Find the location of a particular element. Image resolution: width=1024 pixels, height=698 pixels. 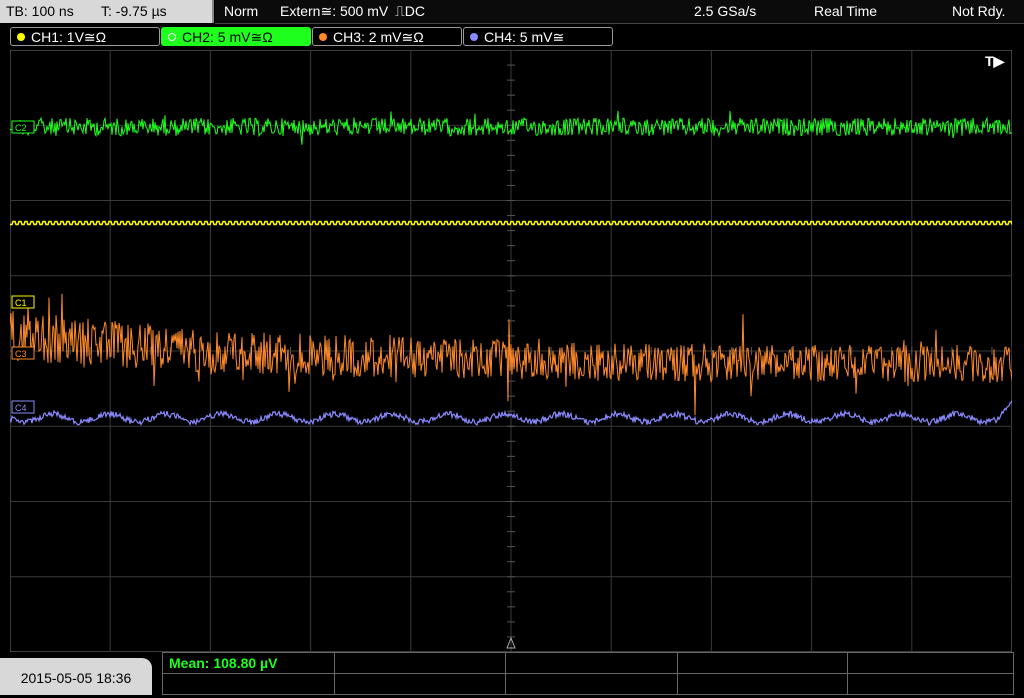

trigger-time-label: T: -9.75 µs is located at coordinates (134, 11).